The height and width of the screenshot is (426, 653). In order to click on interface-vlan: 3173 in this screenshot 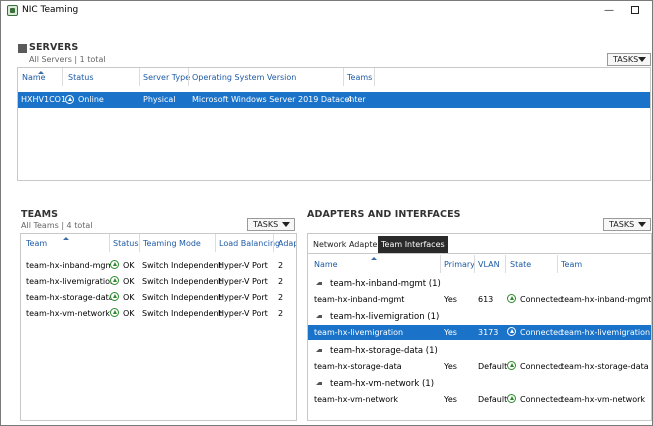, I will do `click(488, 332)`.